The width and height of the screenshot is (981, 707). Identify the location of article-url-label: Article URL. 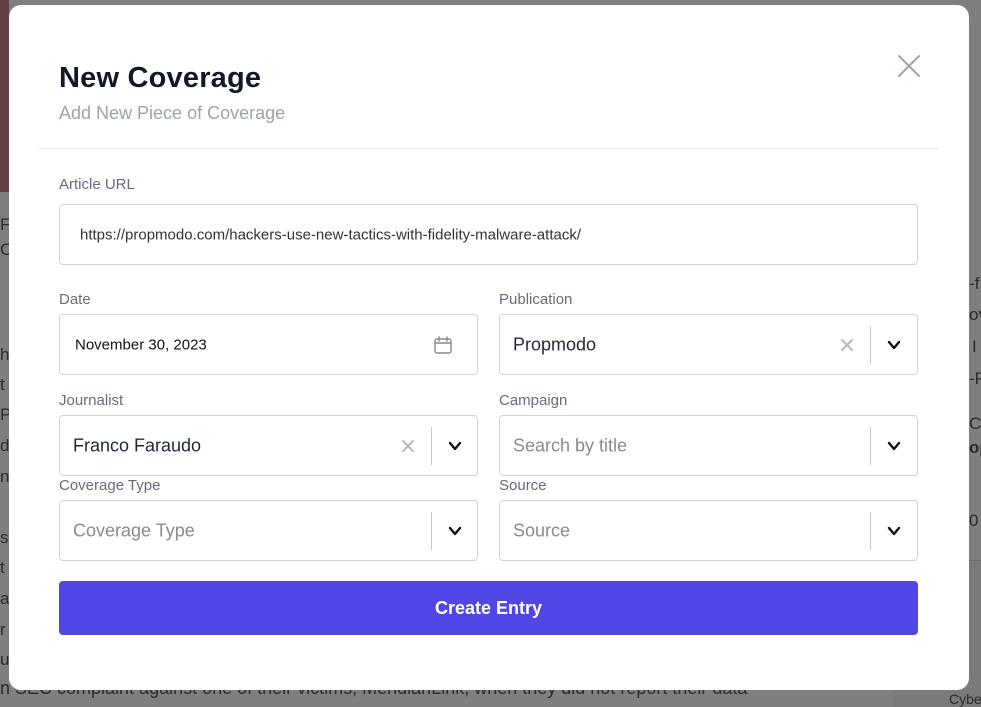
(97, 184).